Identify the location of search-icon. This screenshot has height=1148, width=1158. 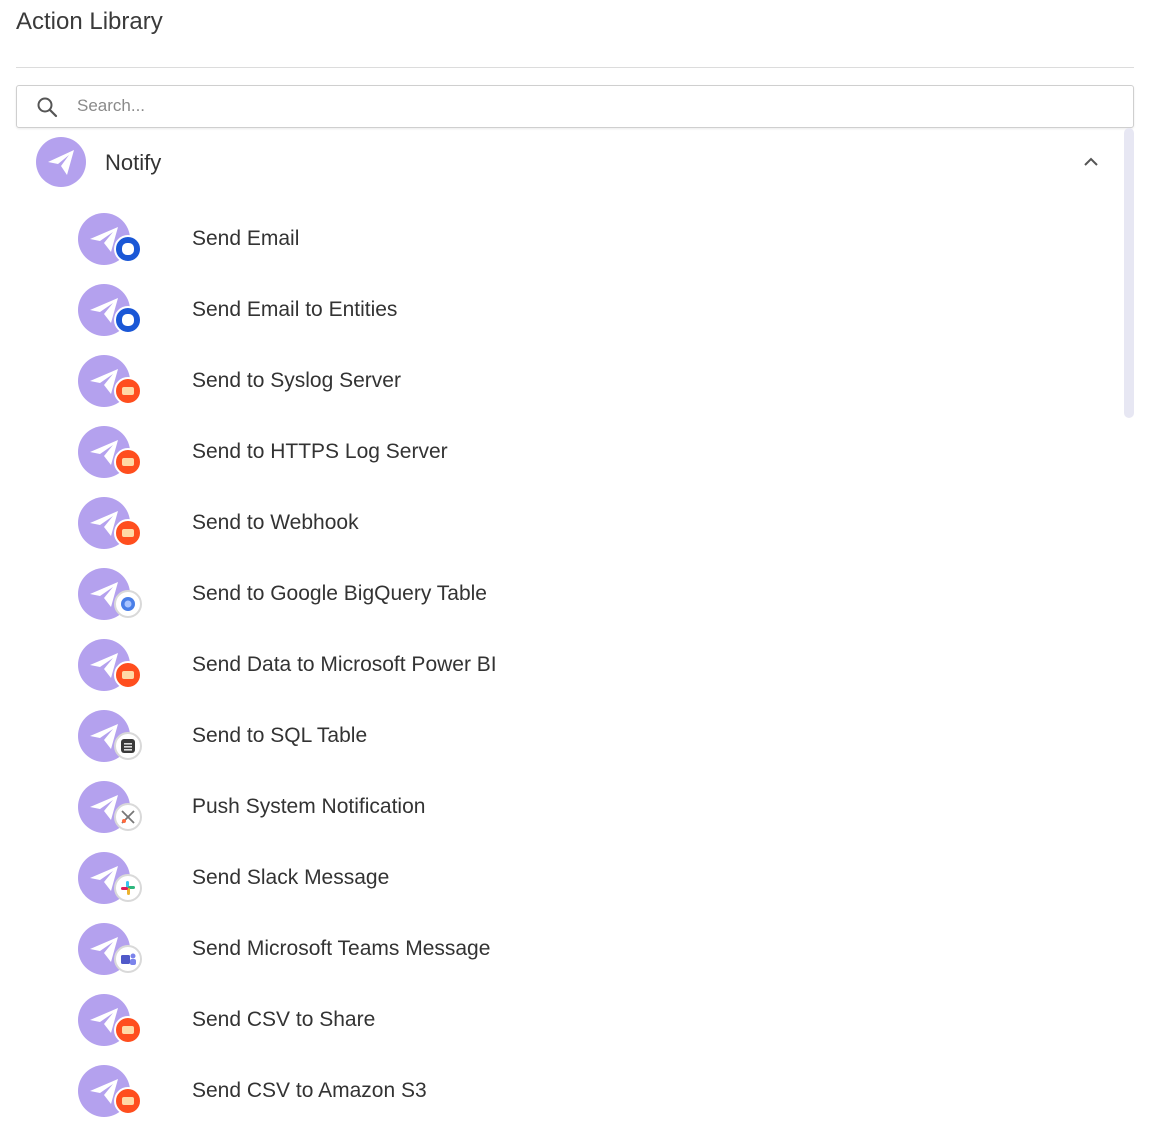
(47, 107).